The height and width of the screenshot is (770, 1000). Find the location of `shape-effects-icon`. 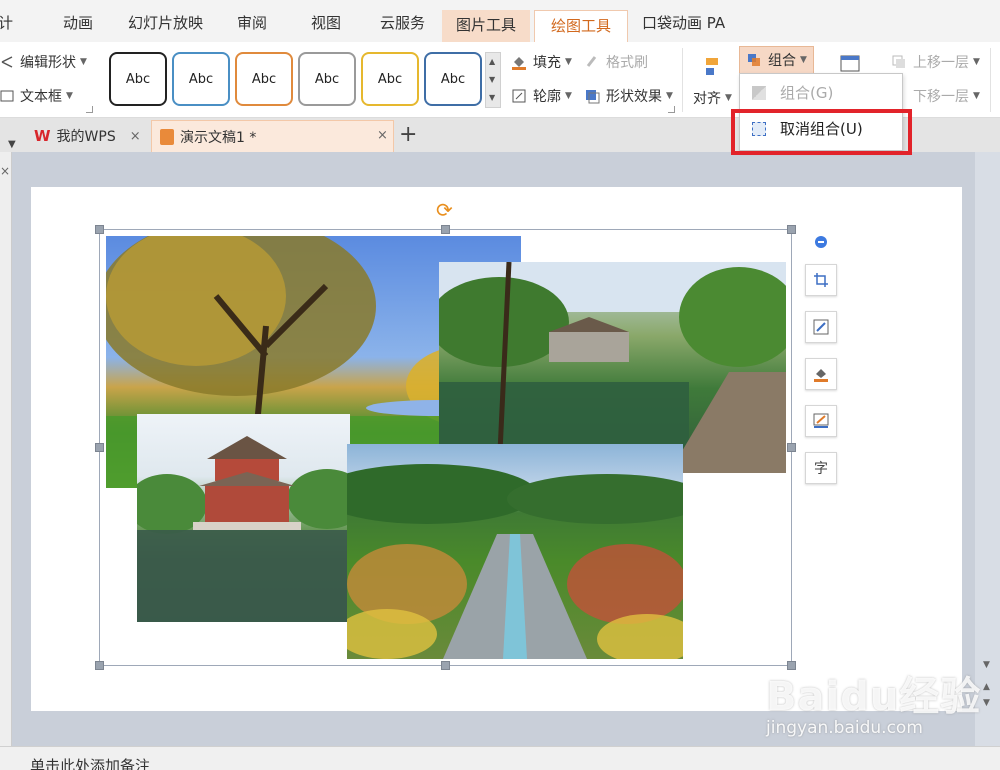

shape-effects-icon is located at coordinates (592, 96).